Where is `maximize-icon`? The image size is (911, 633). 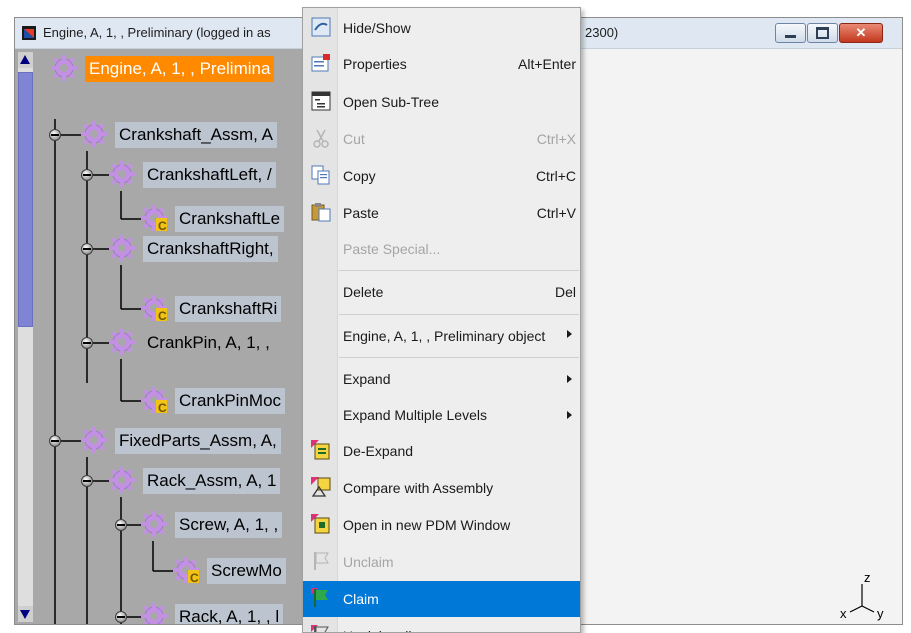 maximize-icon is located at coordinates (822, 33).